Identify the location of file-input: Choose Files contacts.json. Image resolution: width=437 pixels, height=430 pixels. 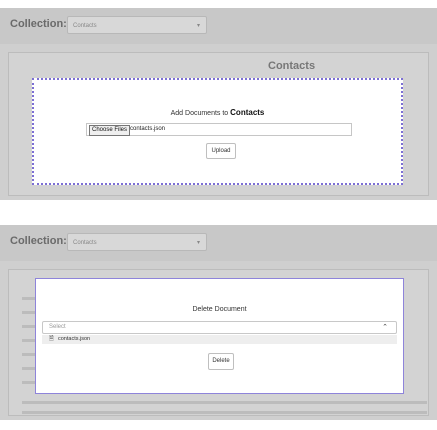
(219, 129).